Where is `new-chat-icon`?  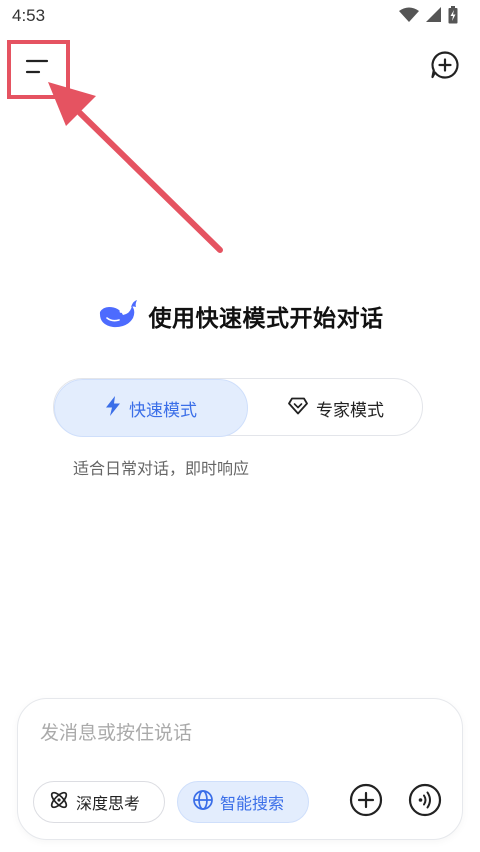 new-chat-icon is located at coordinates (445, 67).